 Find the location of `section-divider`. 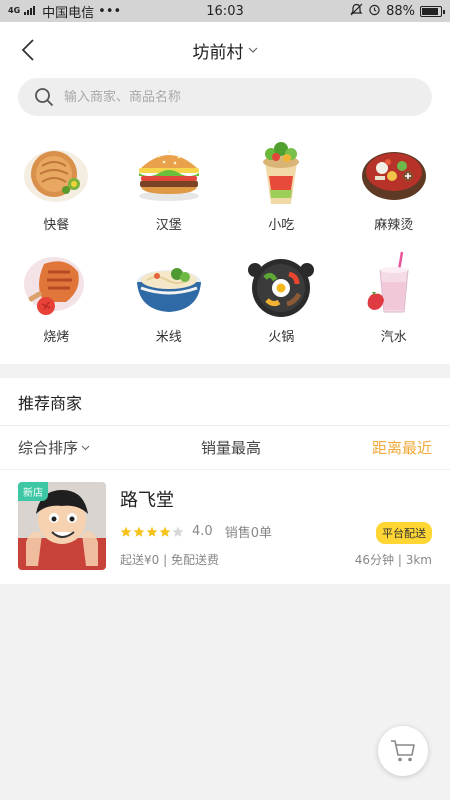

section-divider is located at coordinates (225, 371).